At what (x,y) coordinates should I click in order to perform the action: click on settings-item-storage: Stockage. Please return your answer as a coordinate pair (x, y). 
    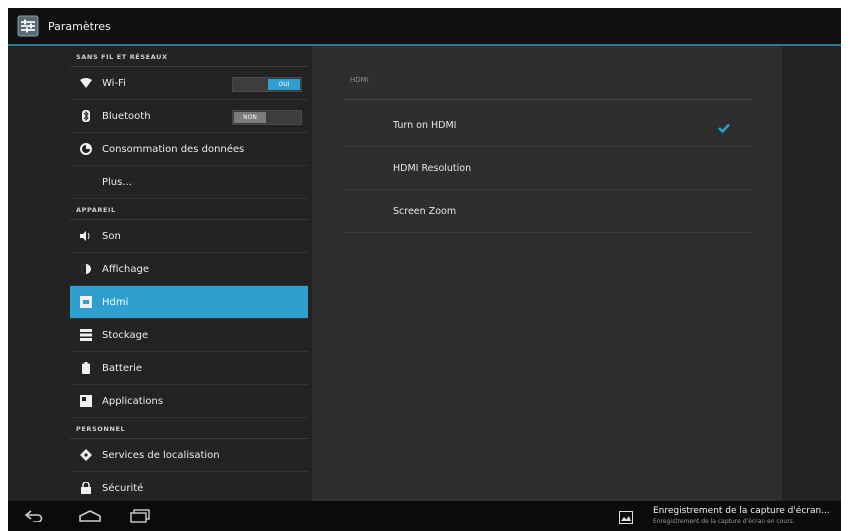
    Looking at the image, I should click on (189, 335).